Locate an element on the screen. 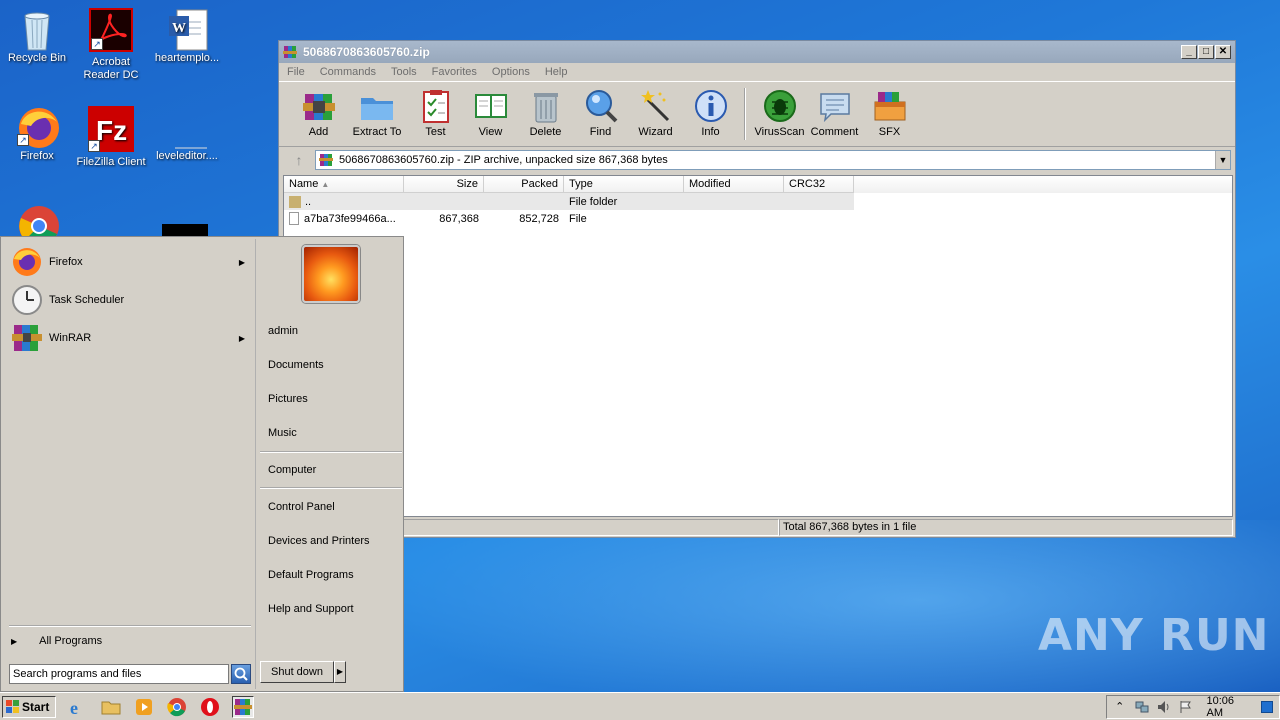 The width and height of the screenshot is (1280, 720). bug-icon is located at coordinates (780, 106).